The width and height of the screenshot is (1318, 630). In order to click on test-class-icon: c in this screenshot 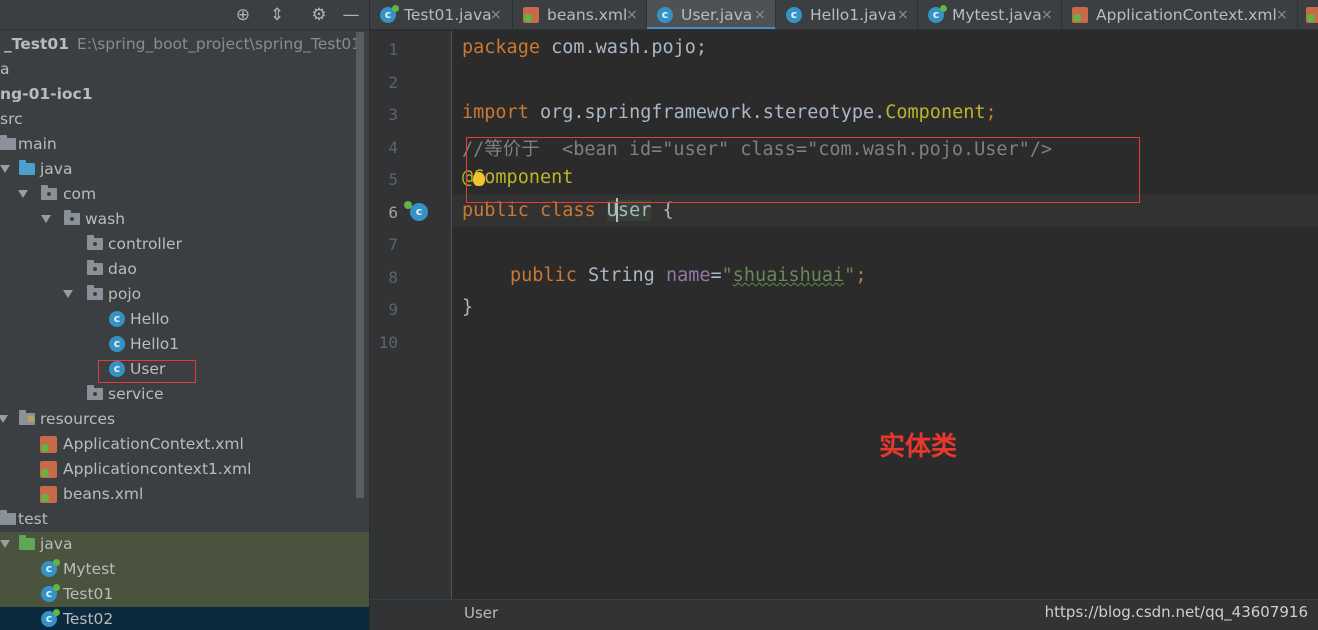, I will do `click(50, 593)`.